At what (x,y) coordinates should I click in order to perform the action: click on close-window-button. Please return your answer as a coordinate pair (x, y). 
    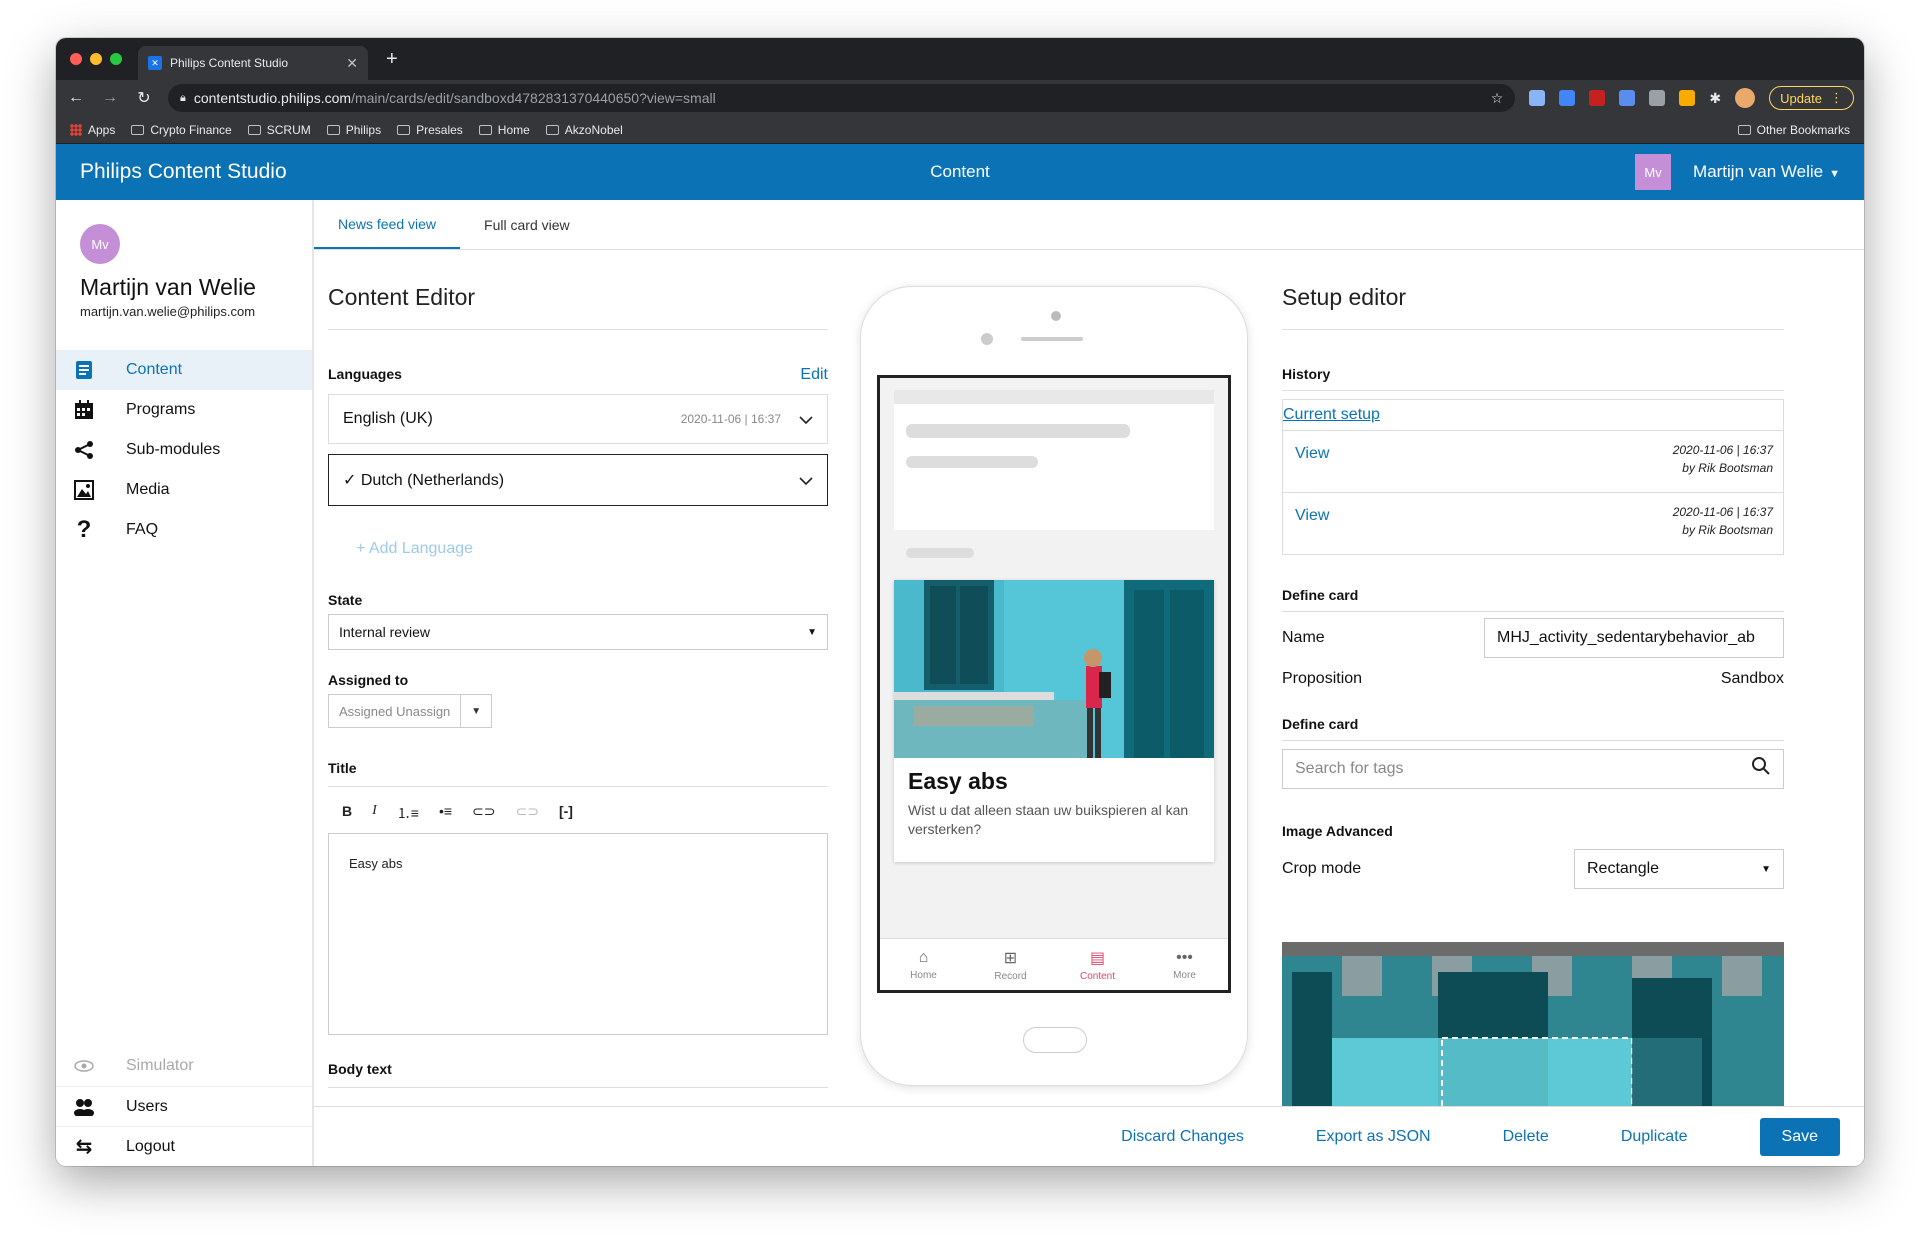
    Looking at the image, I should click on (76, 59).